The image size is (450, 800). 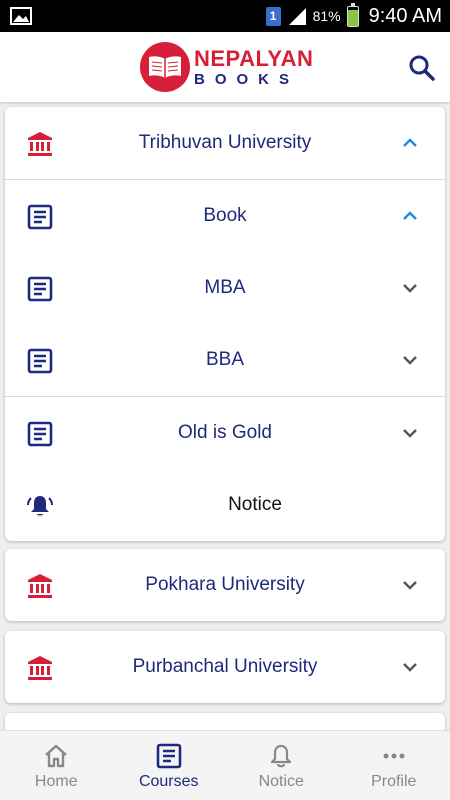 What do you see at coordinates (225, 16) in the screenshot?
I see `status-bar: 1 81% 9:40 AM` at bounding box center [225, 16].